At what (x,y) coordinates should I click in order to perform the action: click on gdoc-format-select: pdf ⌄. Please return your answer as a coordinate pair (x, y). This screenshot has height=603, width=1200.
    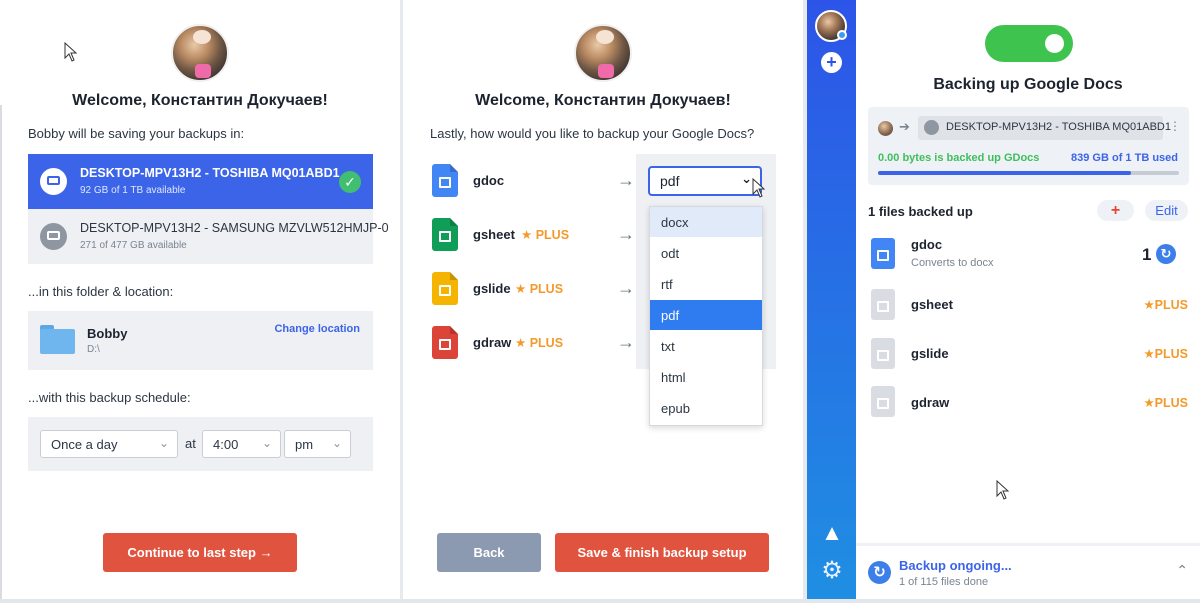
    Looking at the image, I should click on (705, 181).